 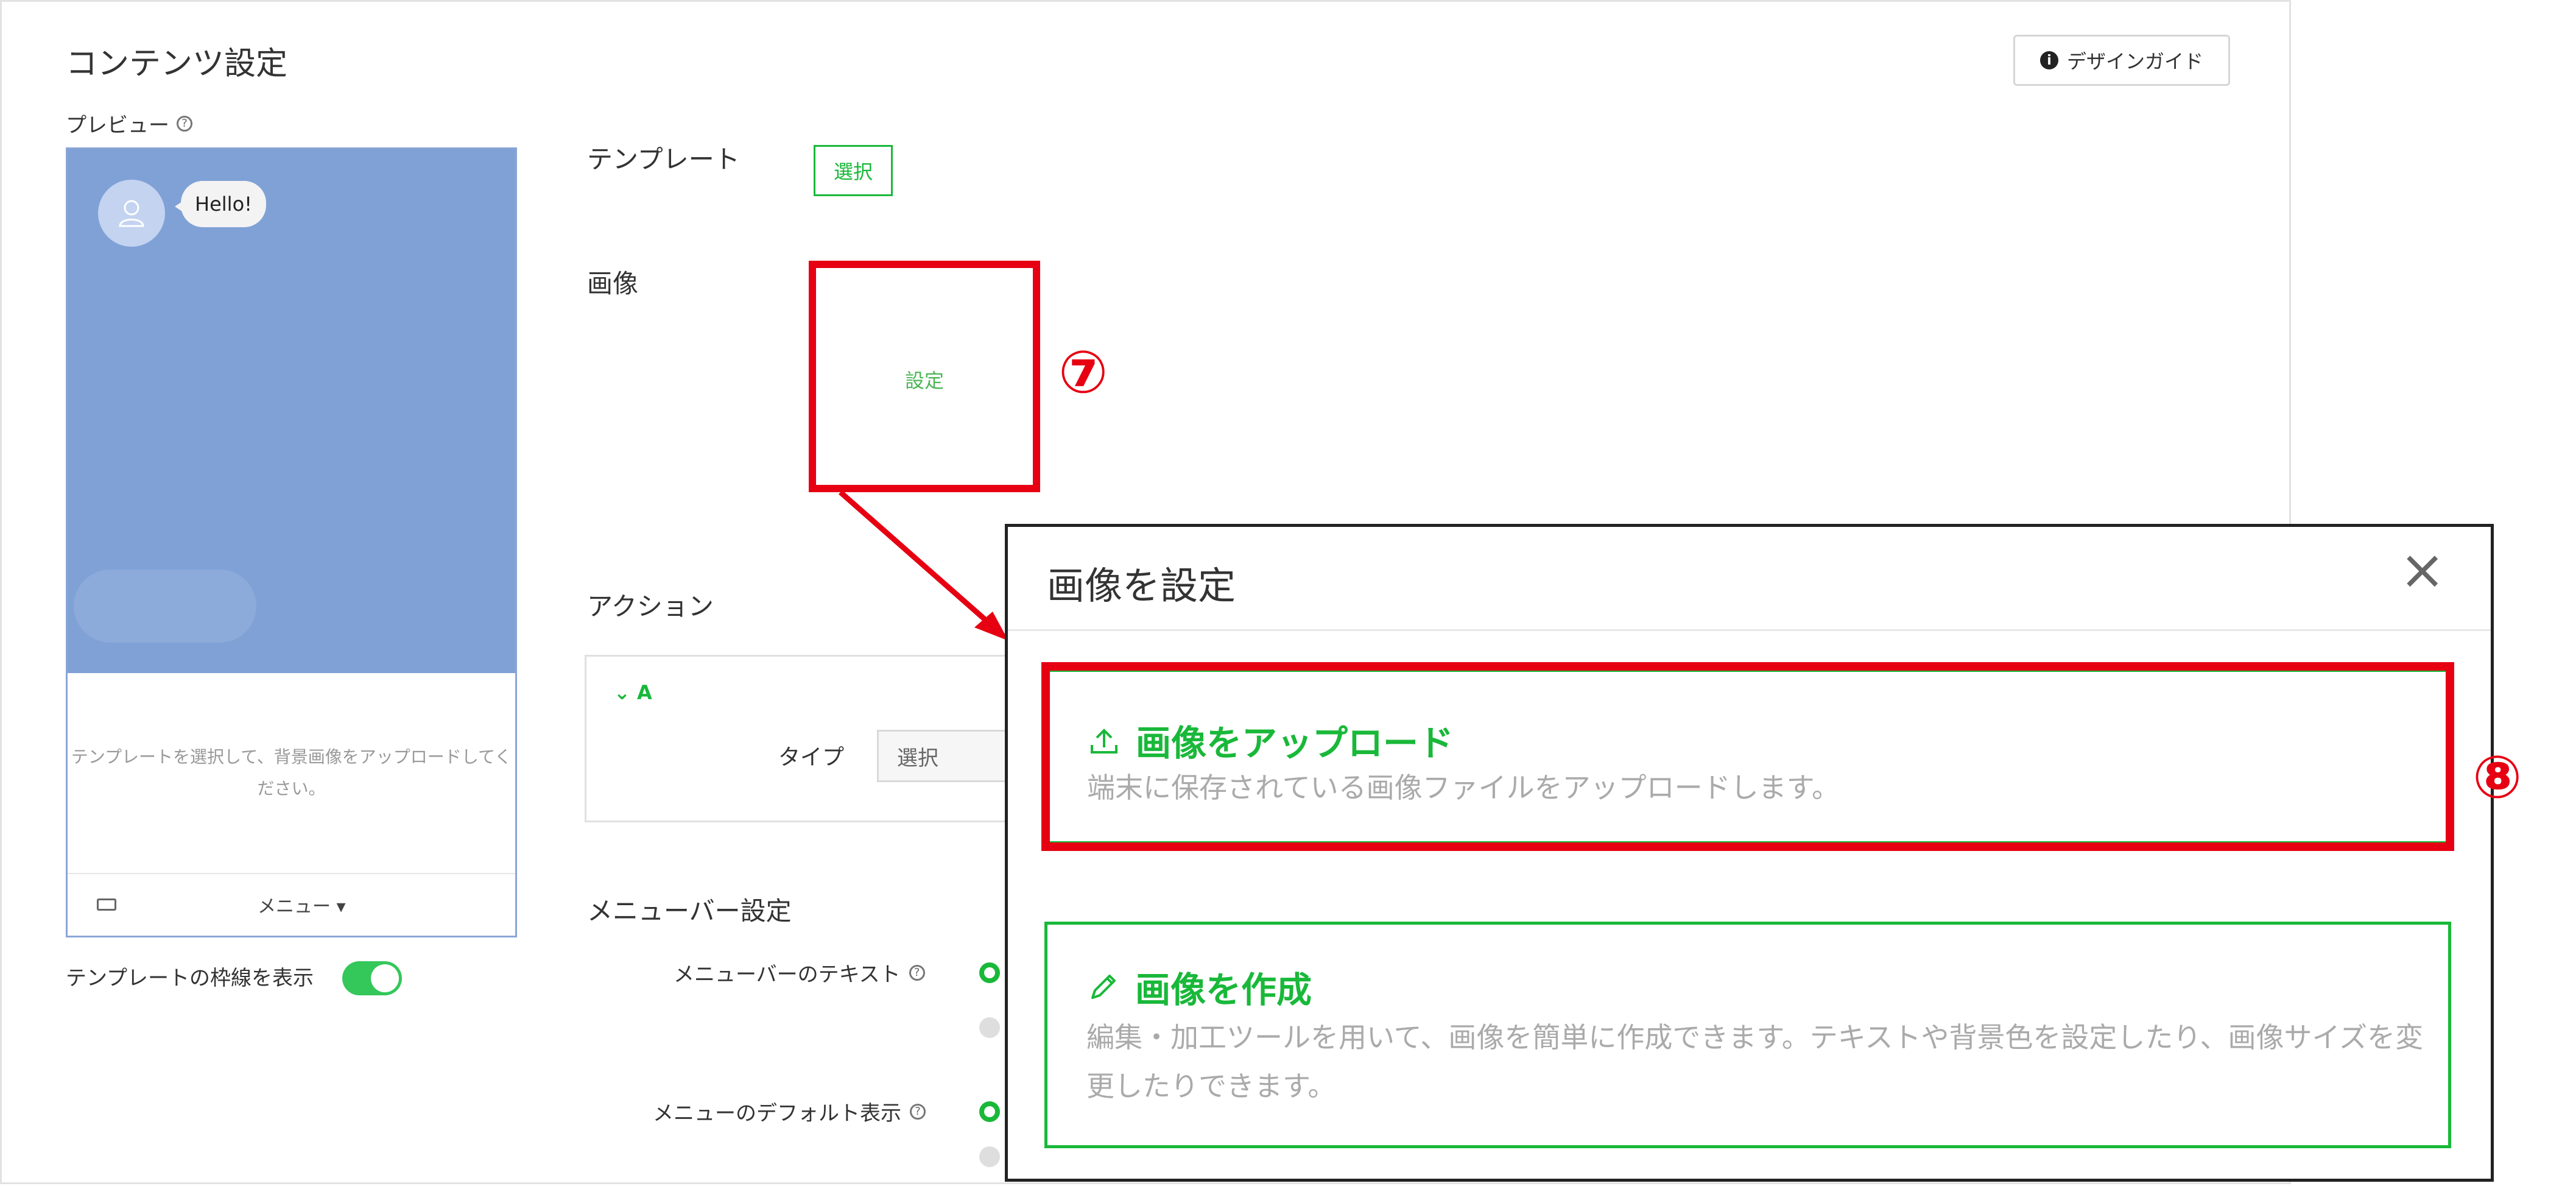 I want to click on design-guide-button: i デザインガイド, so click(x=2121, y=60).